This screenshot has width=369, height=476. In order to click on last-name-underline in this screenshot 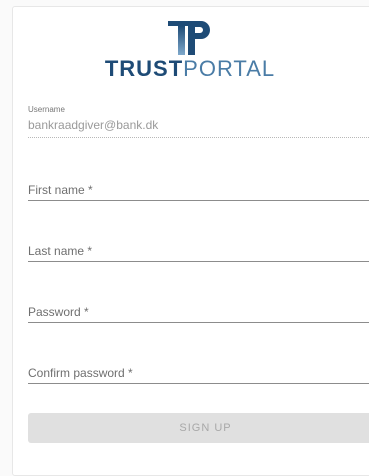, I will do `click(198, 261)`.